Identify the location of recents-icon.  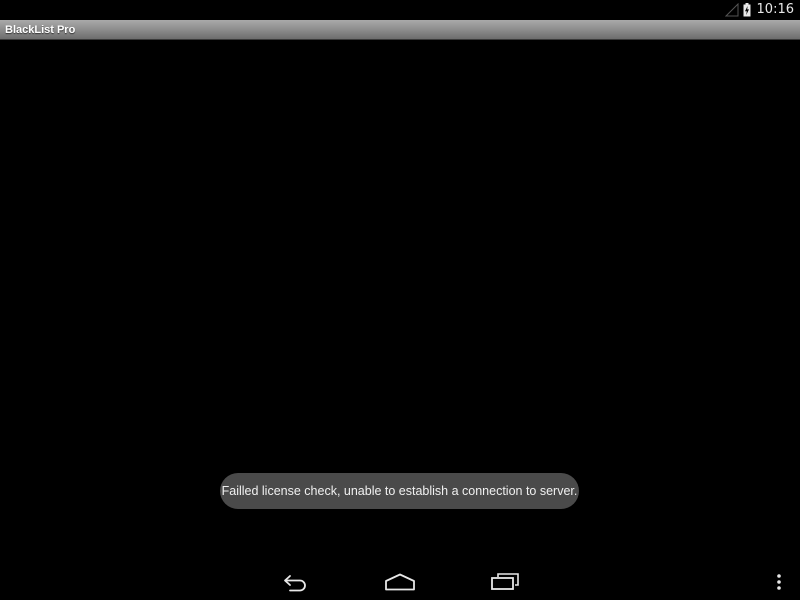
(505, 581).